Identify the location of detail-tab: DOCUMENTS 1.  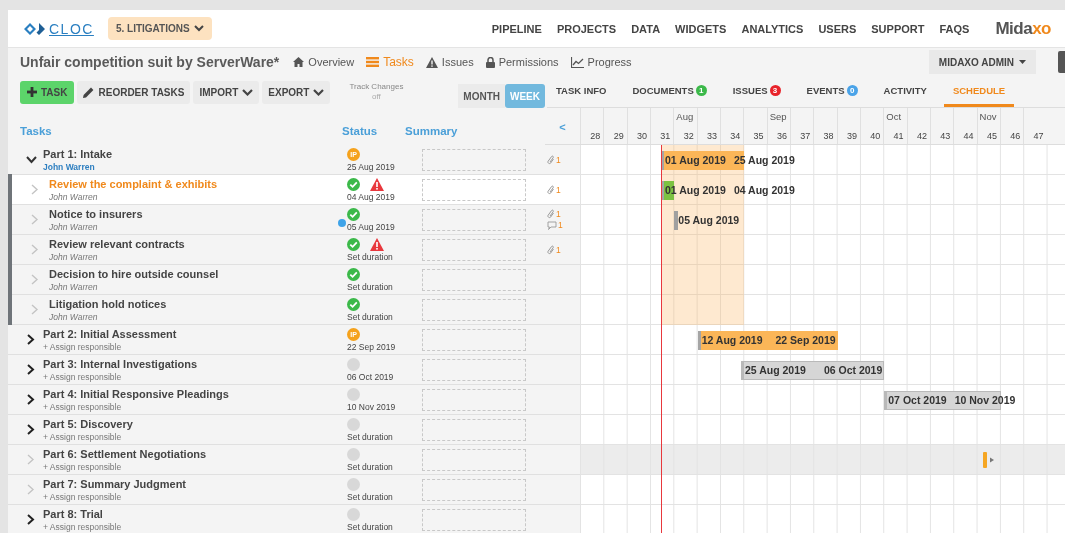
(669, 91).